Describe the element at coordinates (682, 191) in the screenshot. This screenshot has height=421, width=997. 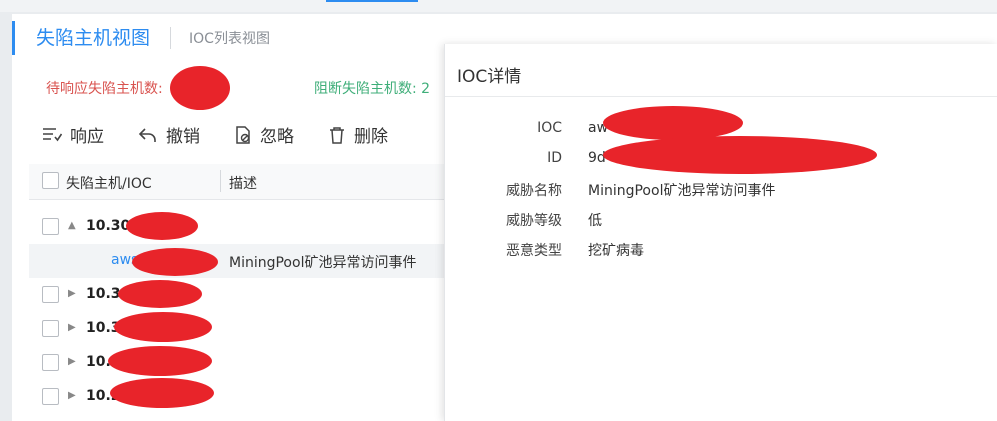
I see `detail-value-threat-name: MiningPool矿池异常访问事件` at that location.